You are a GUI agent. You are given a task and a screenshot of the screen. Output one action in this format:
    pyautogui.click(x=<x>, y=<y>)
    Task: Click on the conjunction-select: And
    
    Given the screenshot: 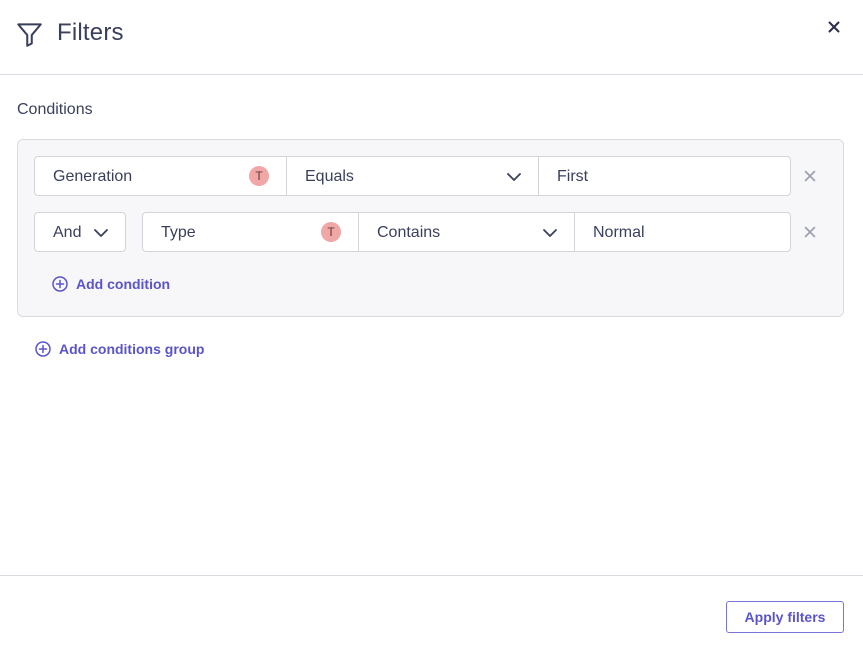 What is the action you would take?
    pyautogui.click(x=80, y=232)
    